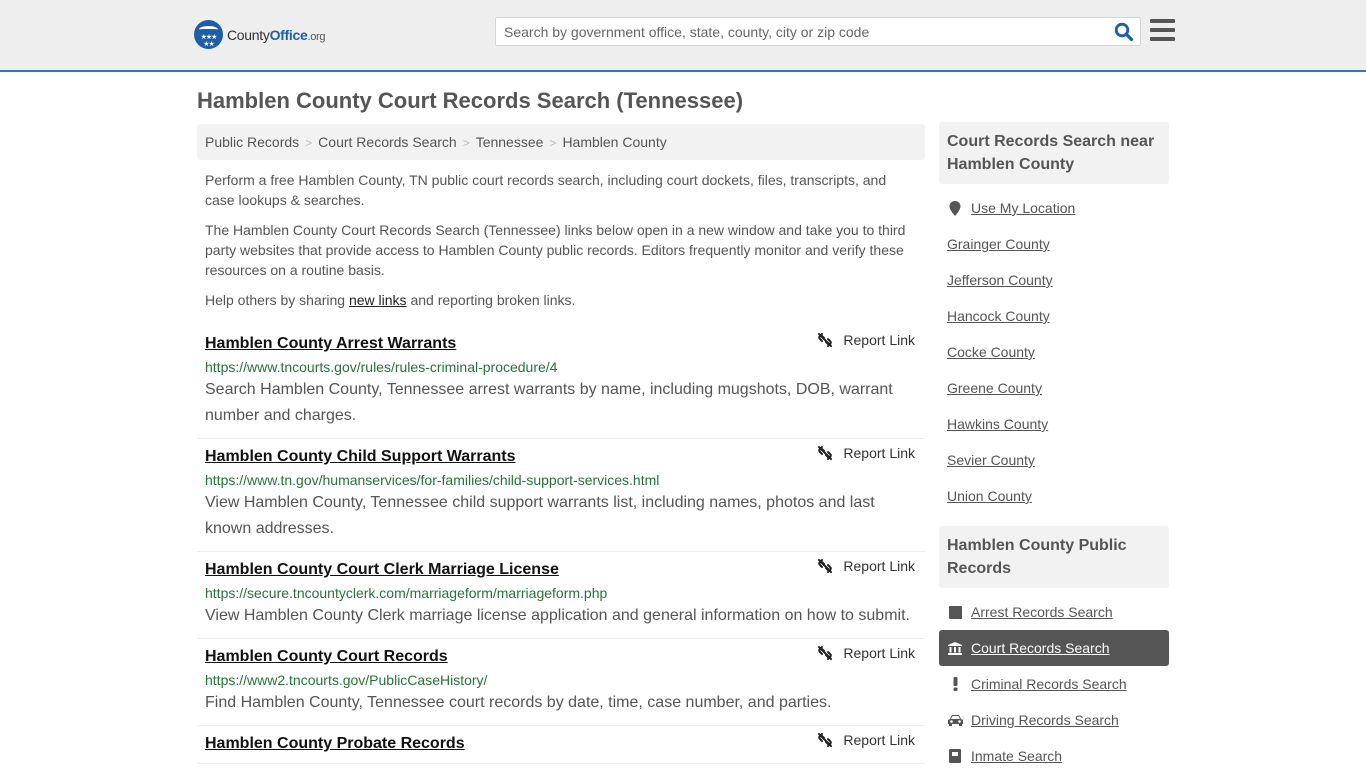 The width and height of the screenshot is (1366, 782). I want to click on result-title-link: Hamblen County Probate Records, so click(335, 744).